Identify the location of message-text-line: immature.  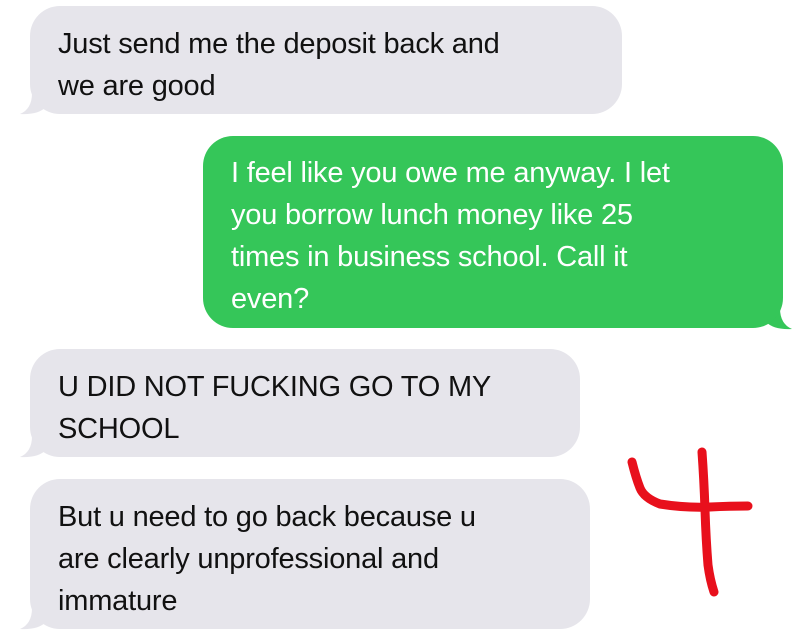
(118, 601).